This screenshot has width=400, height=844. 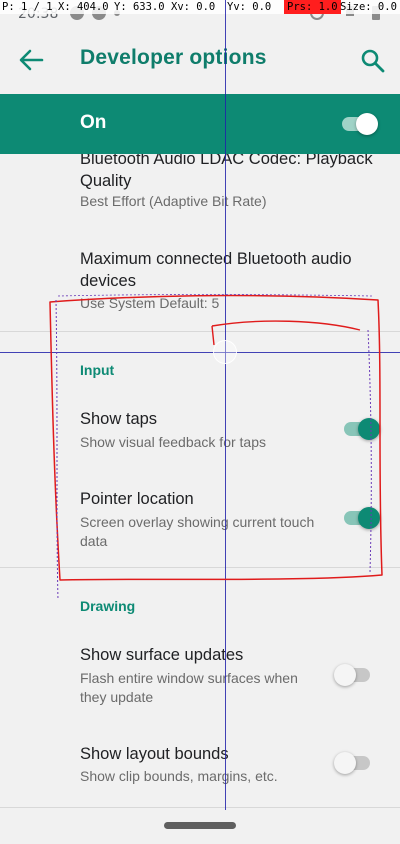 I want to click on touch-indicator, so click(x=225, y=352).